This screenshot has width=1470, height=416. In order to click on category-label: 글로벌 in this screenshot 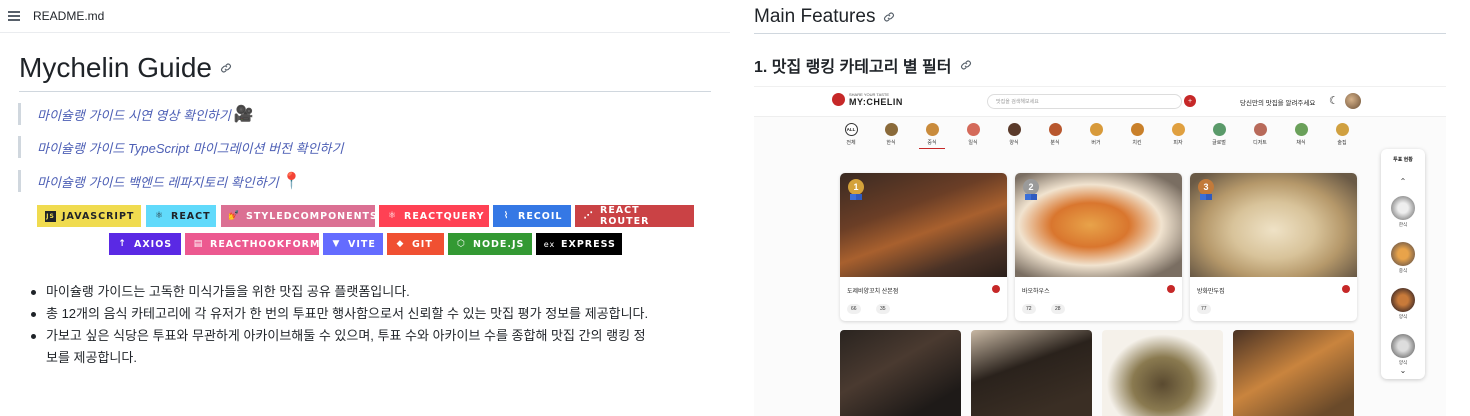, I will do `click(1219, 143)`.